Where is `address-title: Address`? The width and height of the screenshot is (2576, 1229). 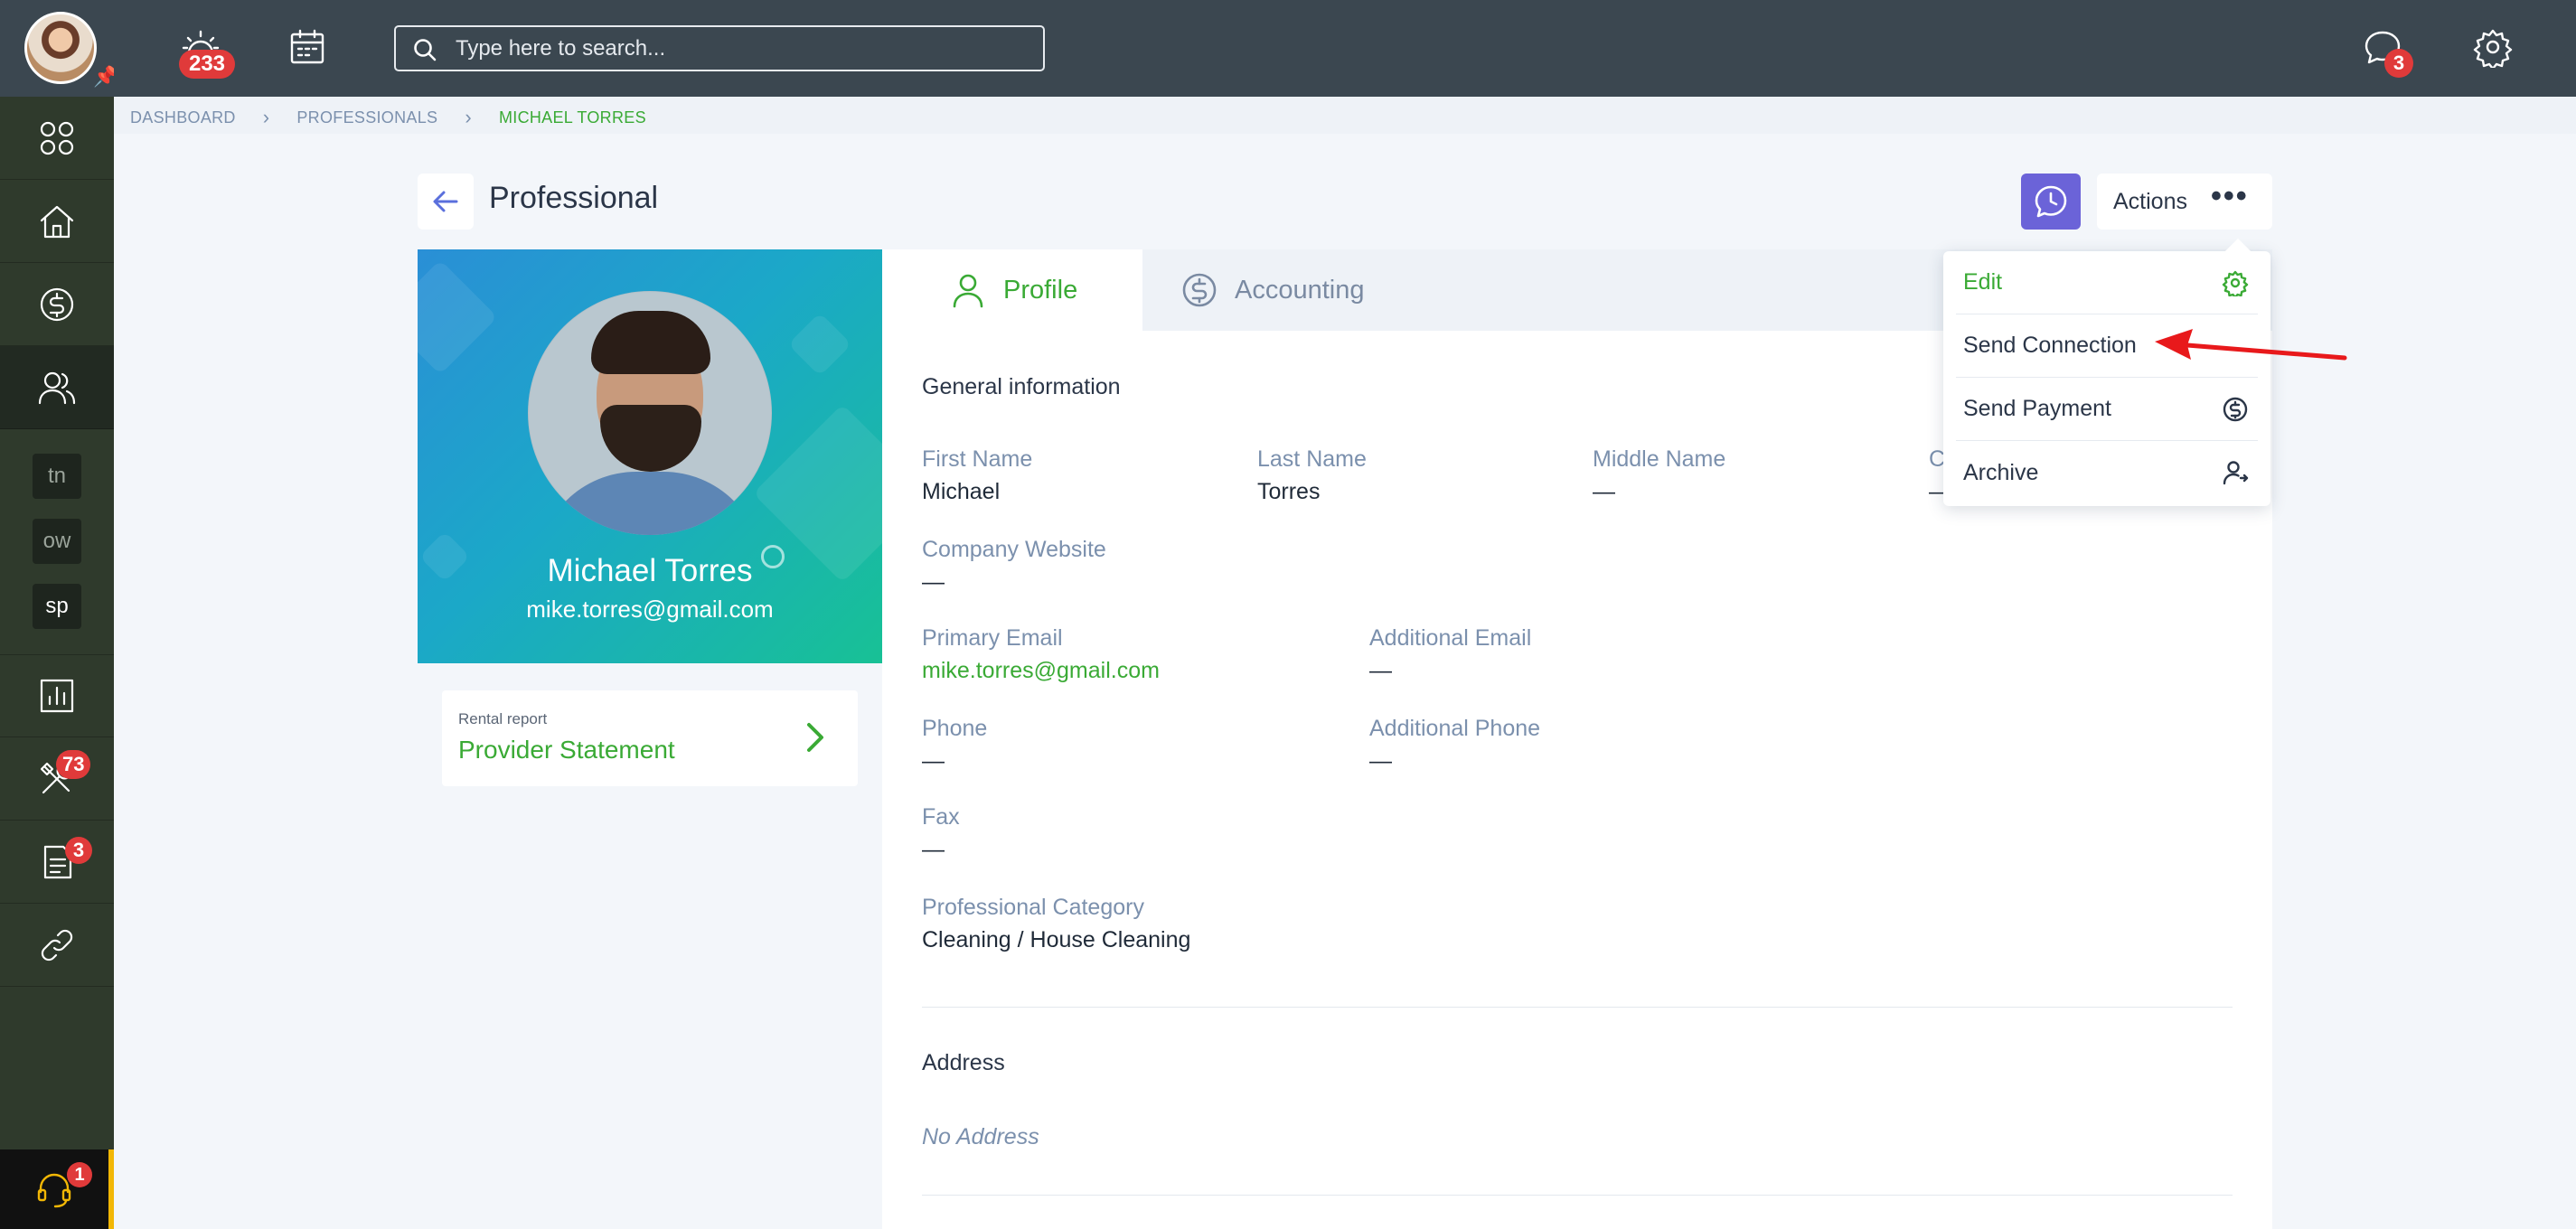
address-title: Address is located at coordinates (963, 1063).